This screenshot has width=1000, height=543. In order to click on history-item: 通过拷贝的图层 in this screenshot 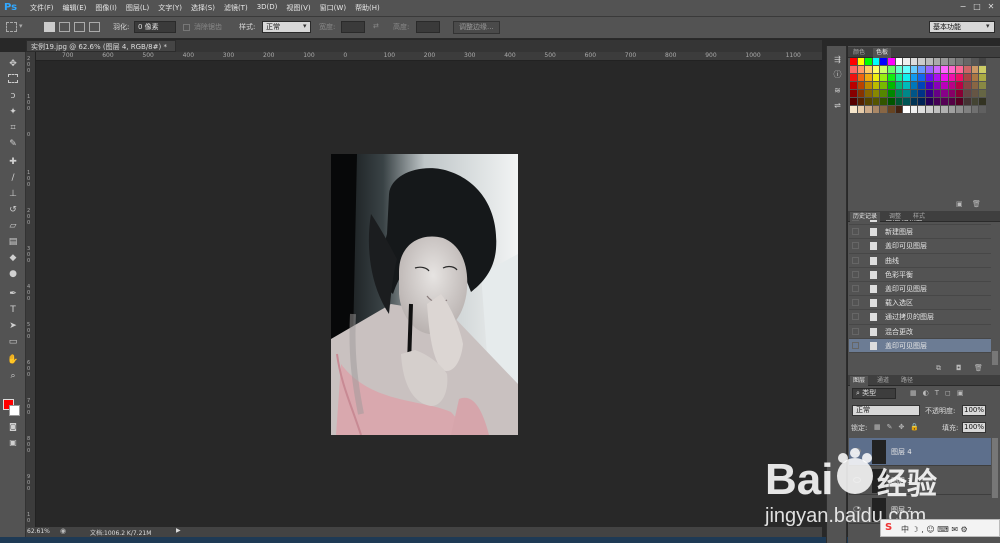, I will do `click(920, 317)`.